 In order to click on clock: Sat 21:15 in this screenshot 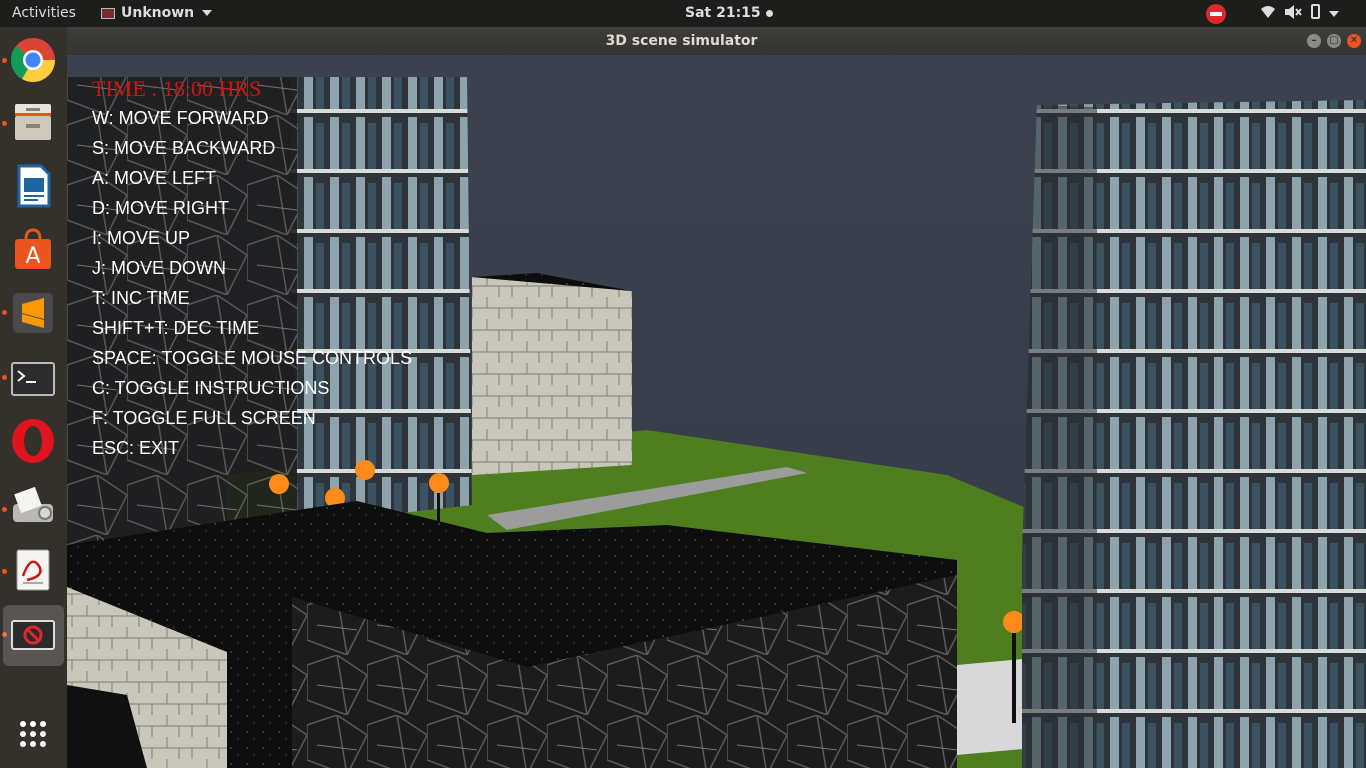, I will do `click(729, 13)`.